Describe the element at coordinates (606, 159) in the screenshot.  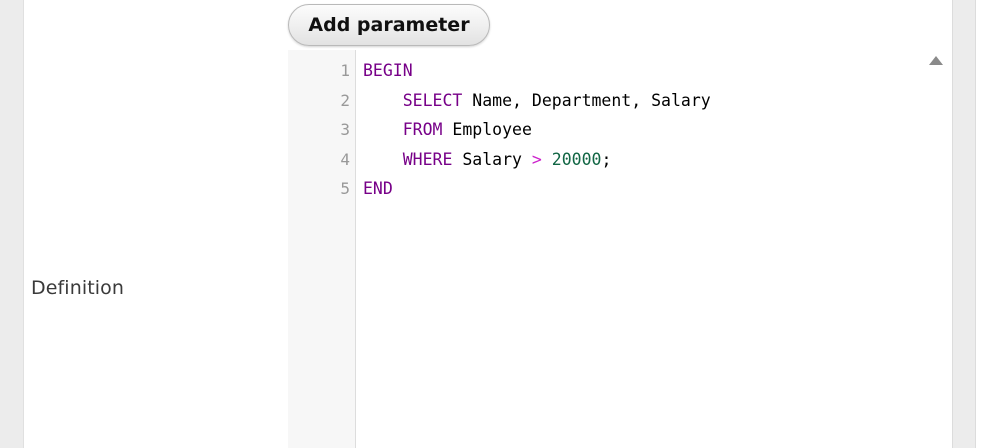
I see `sql-semicolon: ;` at that location.